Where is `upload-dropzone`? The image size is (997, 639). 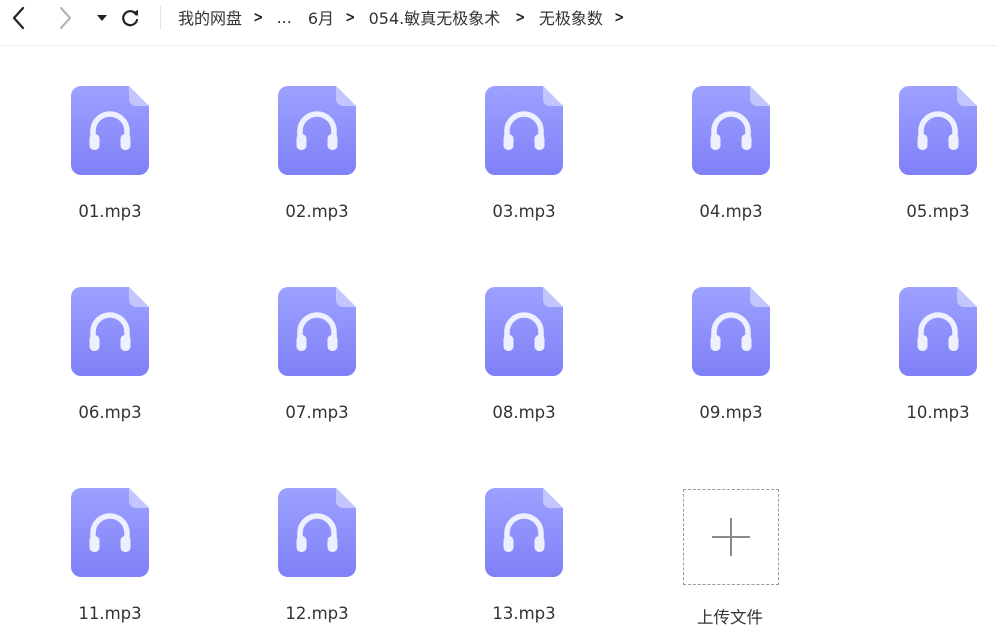
upload-dropzone is located at coordinates (731, 537).